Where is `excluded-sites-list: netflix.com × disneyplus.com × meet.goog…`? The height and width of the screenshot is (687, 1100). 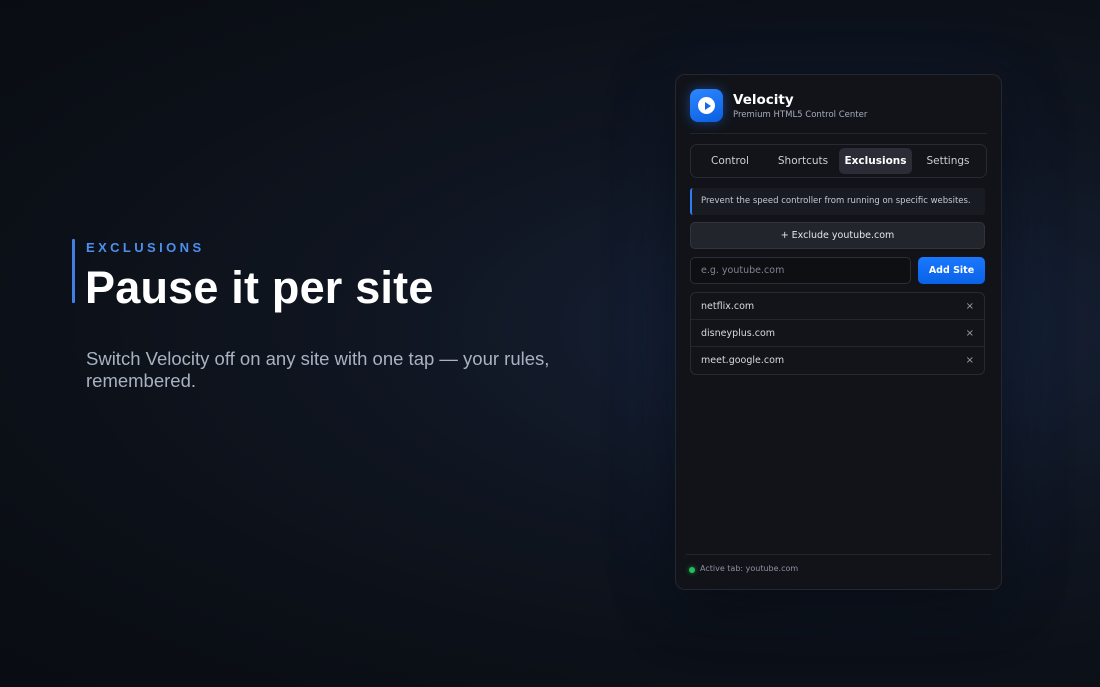
excluded-sites-list: netflix.com × disneyplus.com × meet.goog… is located at coordinates (837, 333).